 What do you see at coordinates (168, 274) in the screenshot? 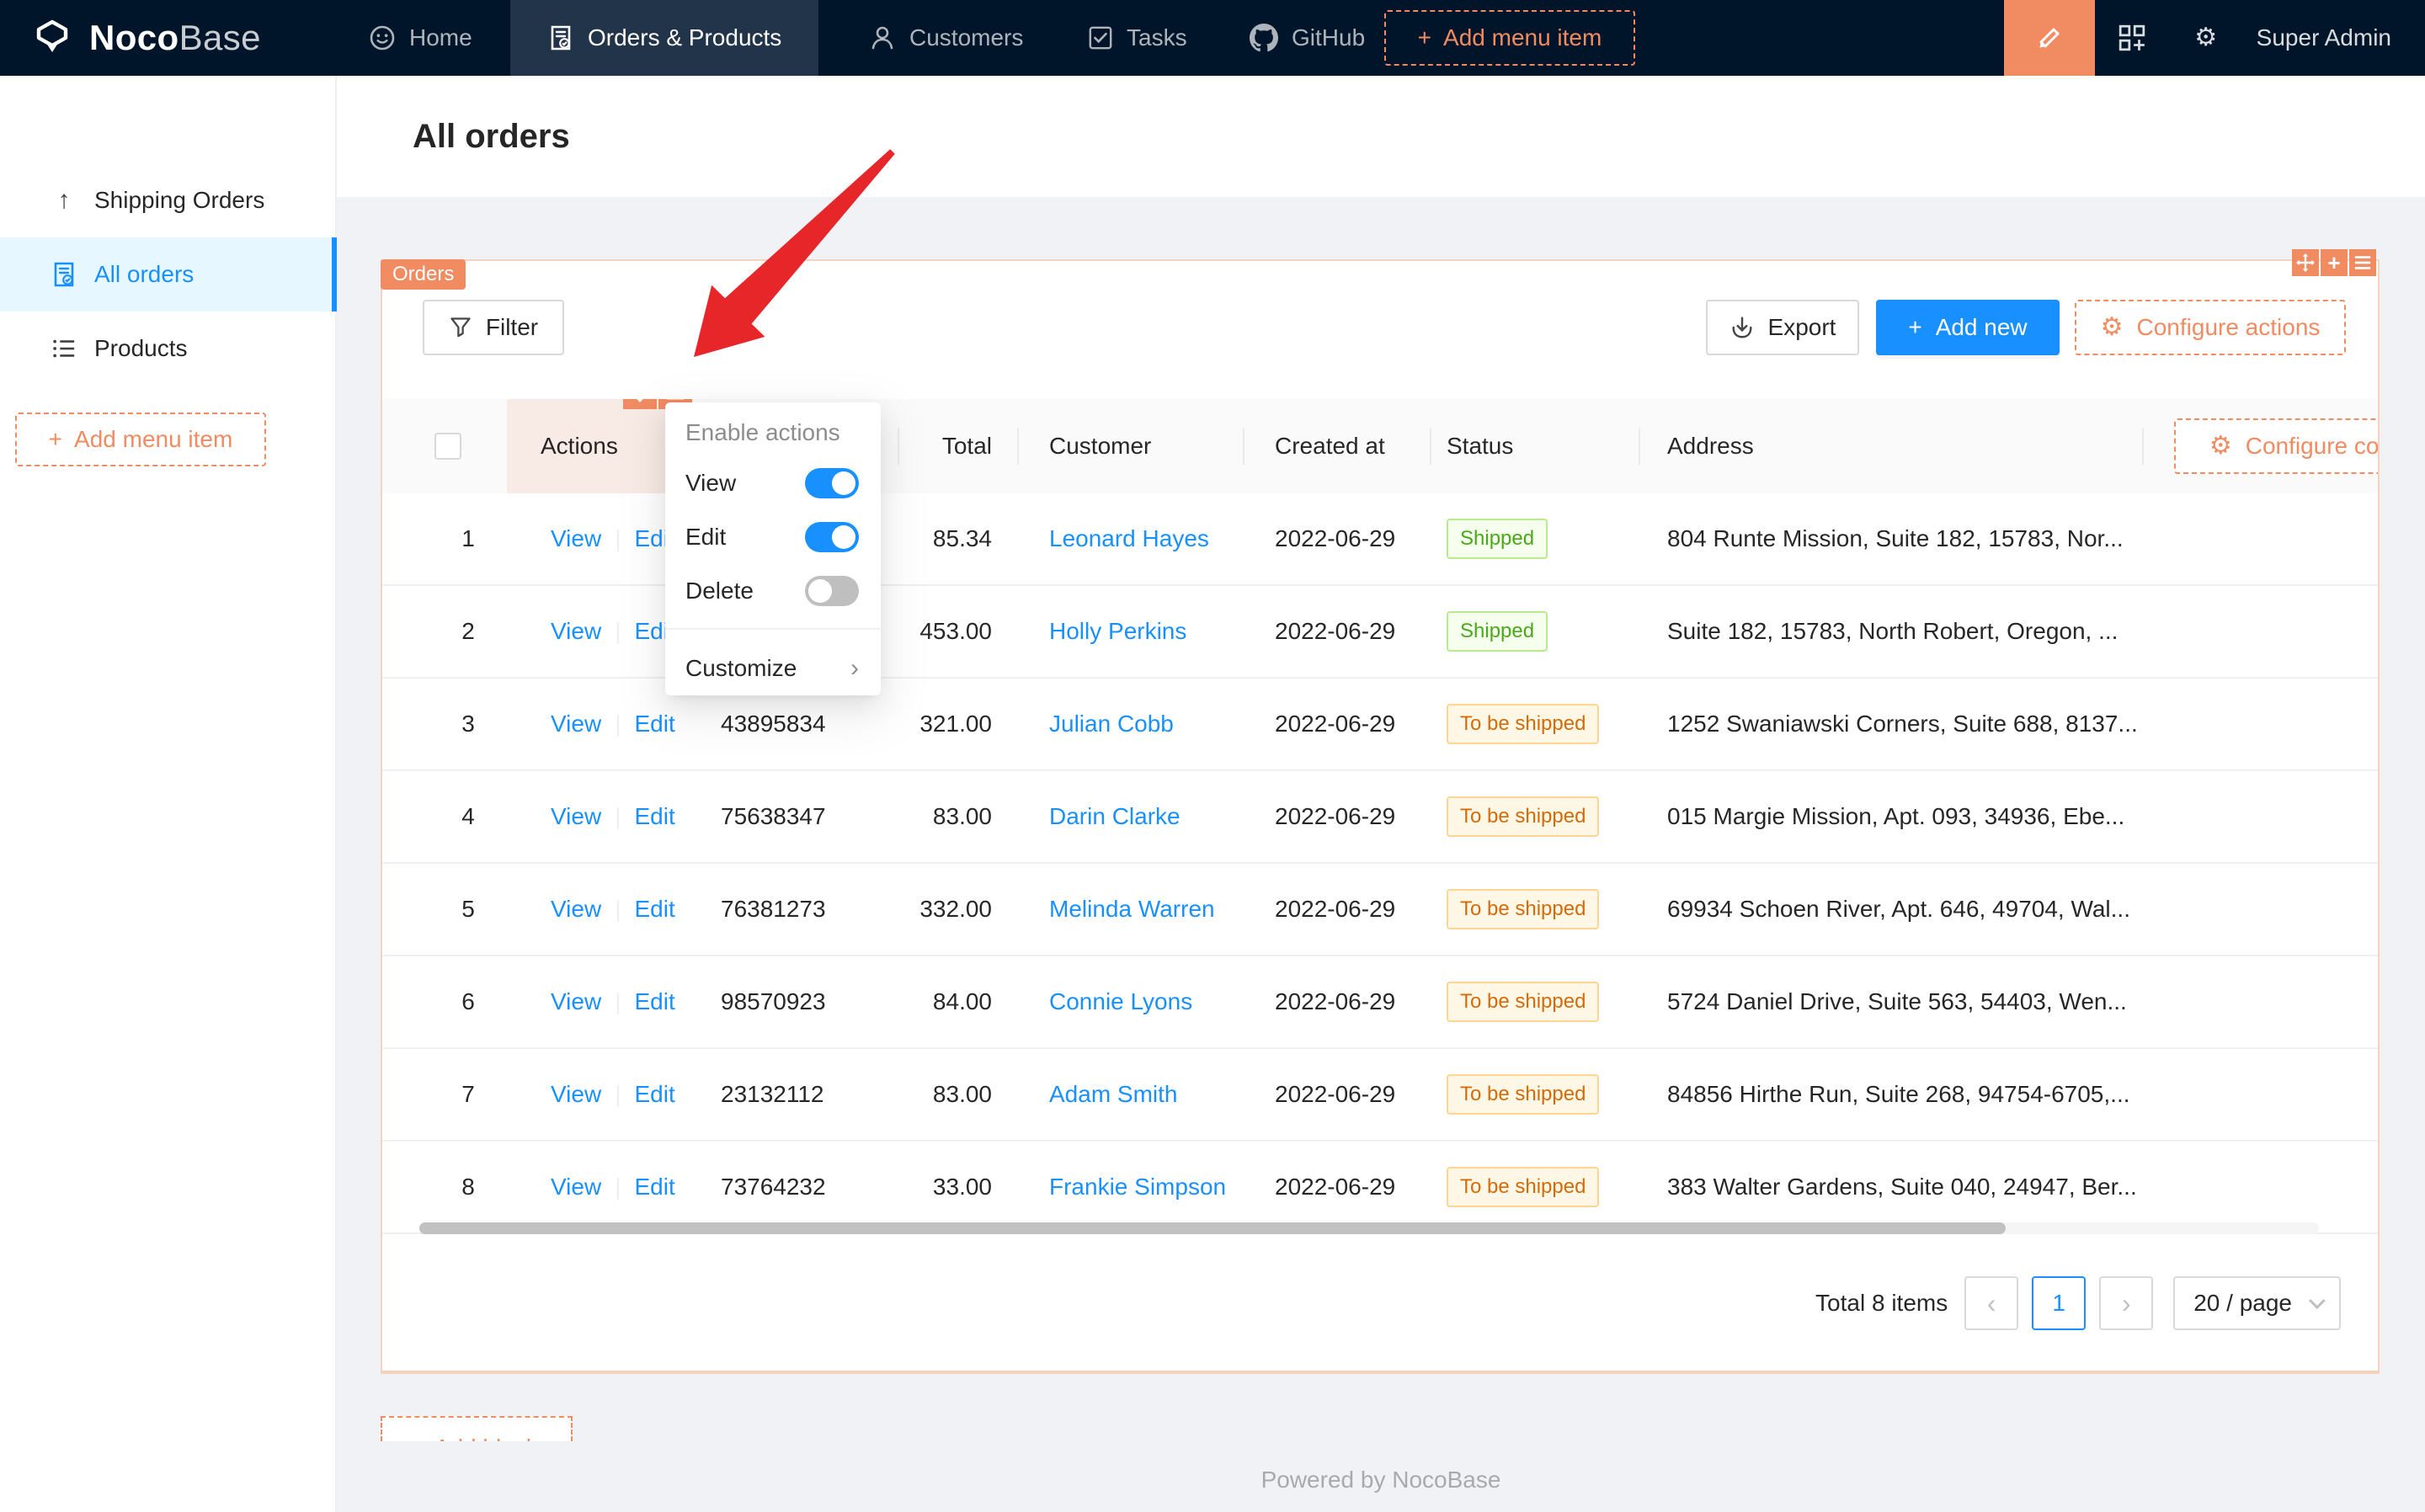
I see `sidebar-item-all-orders: All orders` at bounding box center [168, 274].